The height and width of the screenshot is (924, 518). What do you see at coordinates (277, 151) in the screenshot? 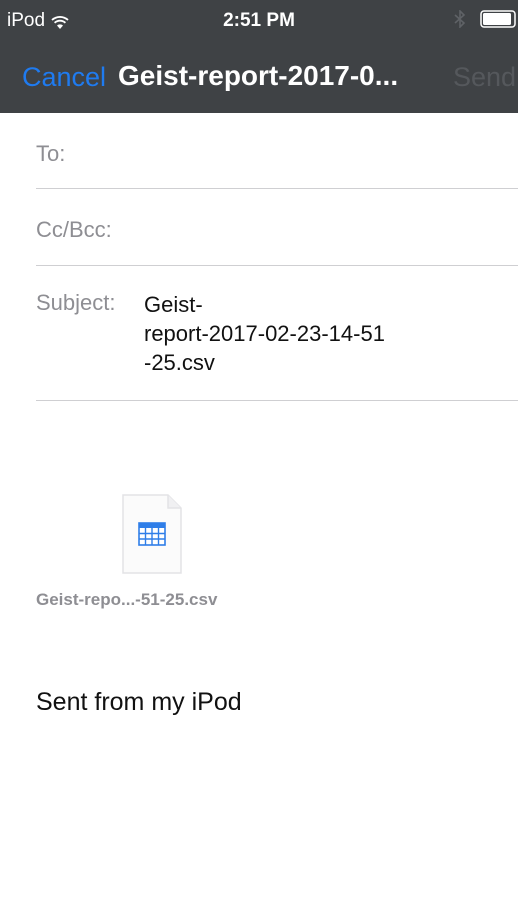
I see `to-field: To:` at bounding box center [277, 151].